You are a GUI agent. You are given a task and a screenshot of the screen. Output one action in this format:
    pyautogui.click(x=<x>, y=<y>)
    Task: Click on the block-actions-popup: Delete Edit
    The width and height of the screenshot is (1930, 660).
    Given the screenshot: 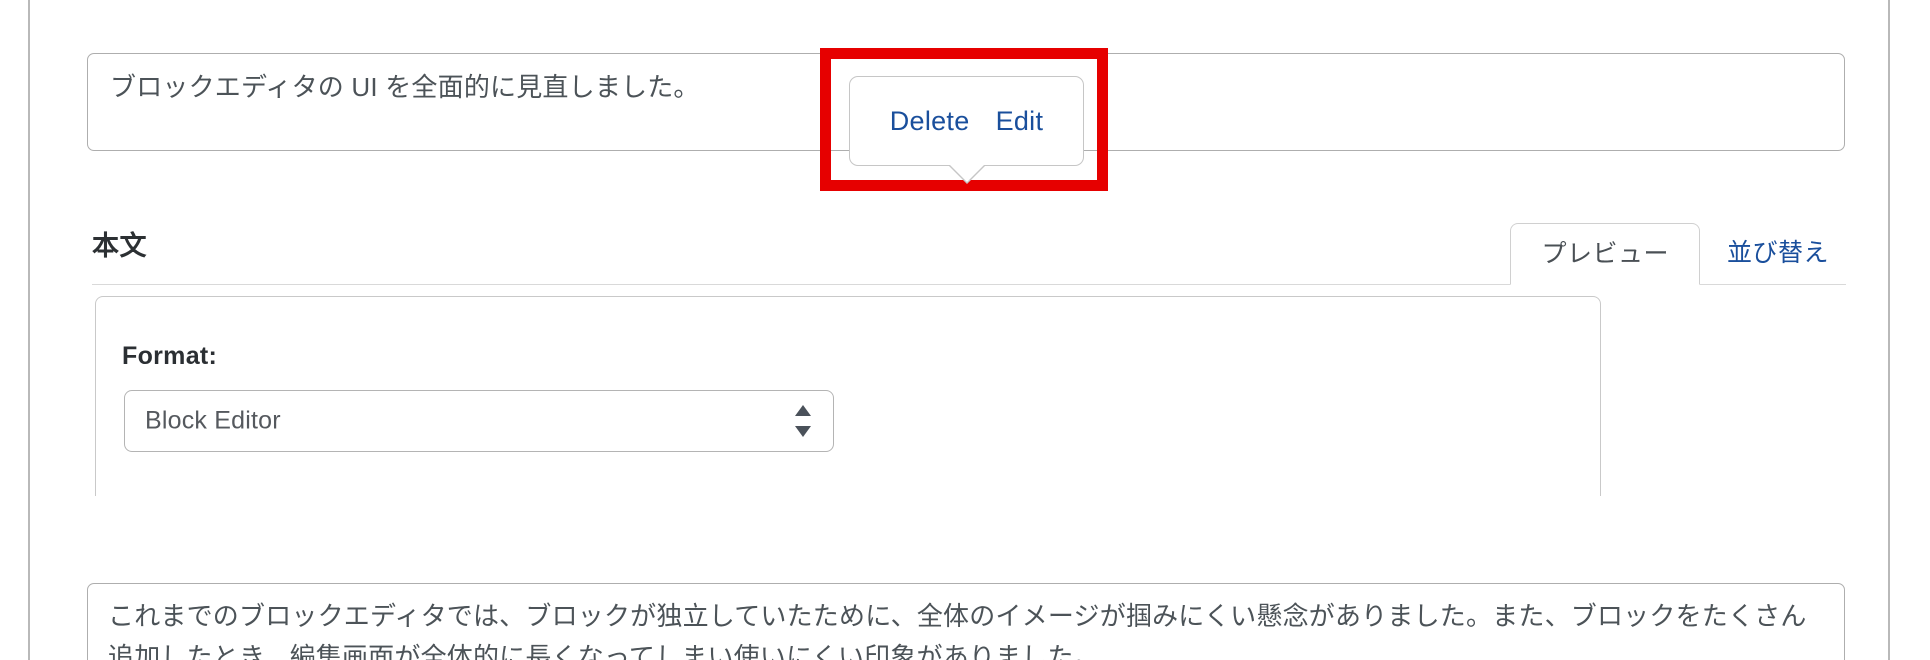 What is the action you would take?
    pyautogui.click(x=966, y=130)
    